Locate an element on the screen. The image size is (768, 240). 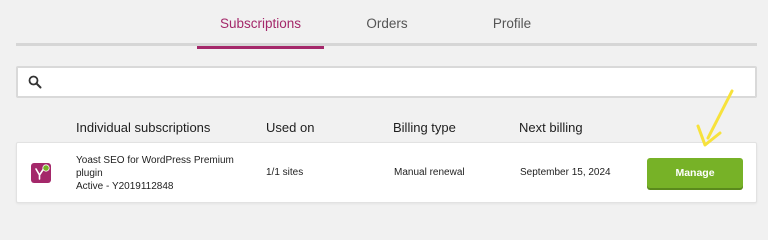
search-box is located at coordinates (386, 82).